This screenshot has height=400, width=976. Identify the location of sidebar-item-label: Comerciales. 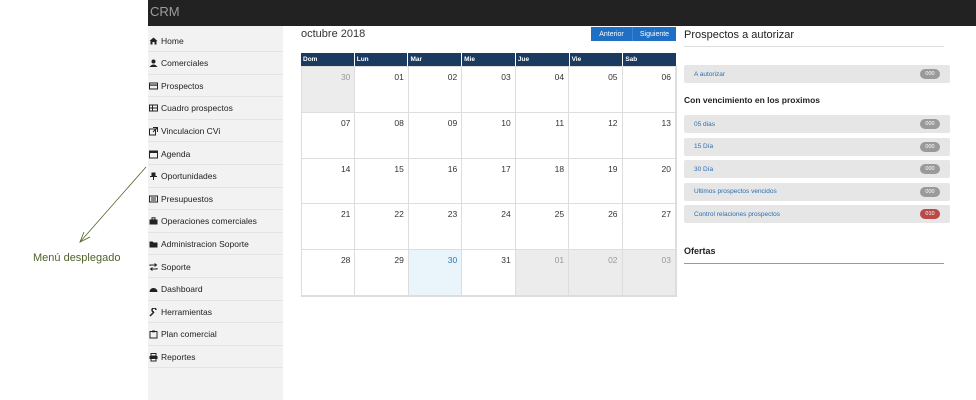
(185, 63).